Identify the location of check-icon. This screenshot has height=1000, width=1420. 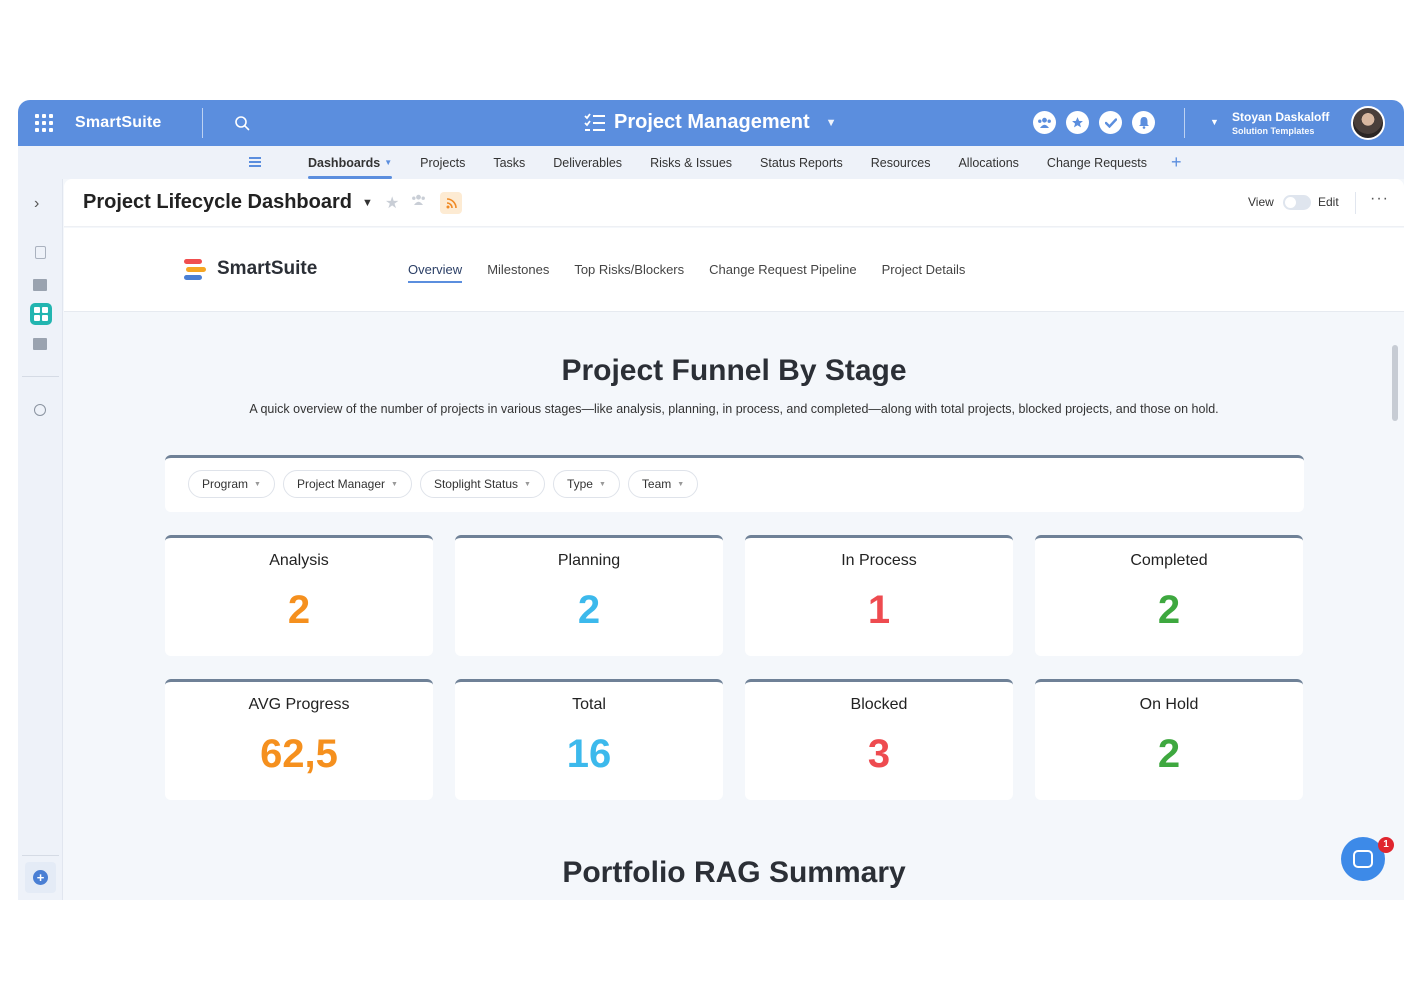
(1110, 122).